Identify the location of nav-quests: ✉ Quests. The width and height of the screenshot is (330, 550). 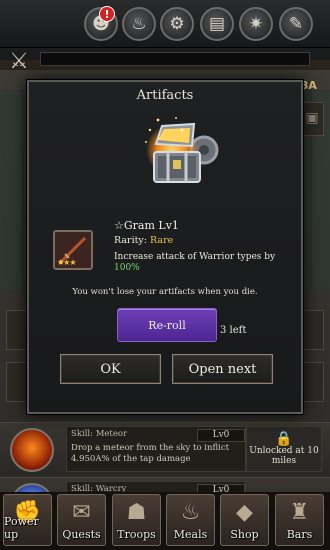
(81, 520).